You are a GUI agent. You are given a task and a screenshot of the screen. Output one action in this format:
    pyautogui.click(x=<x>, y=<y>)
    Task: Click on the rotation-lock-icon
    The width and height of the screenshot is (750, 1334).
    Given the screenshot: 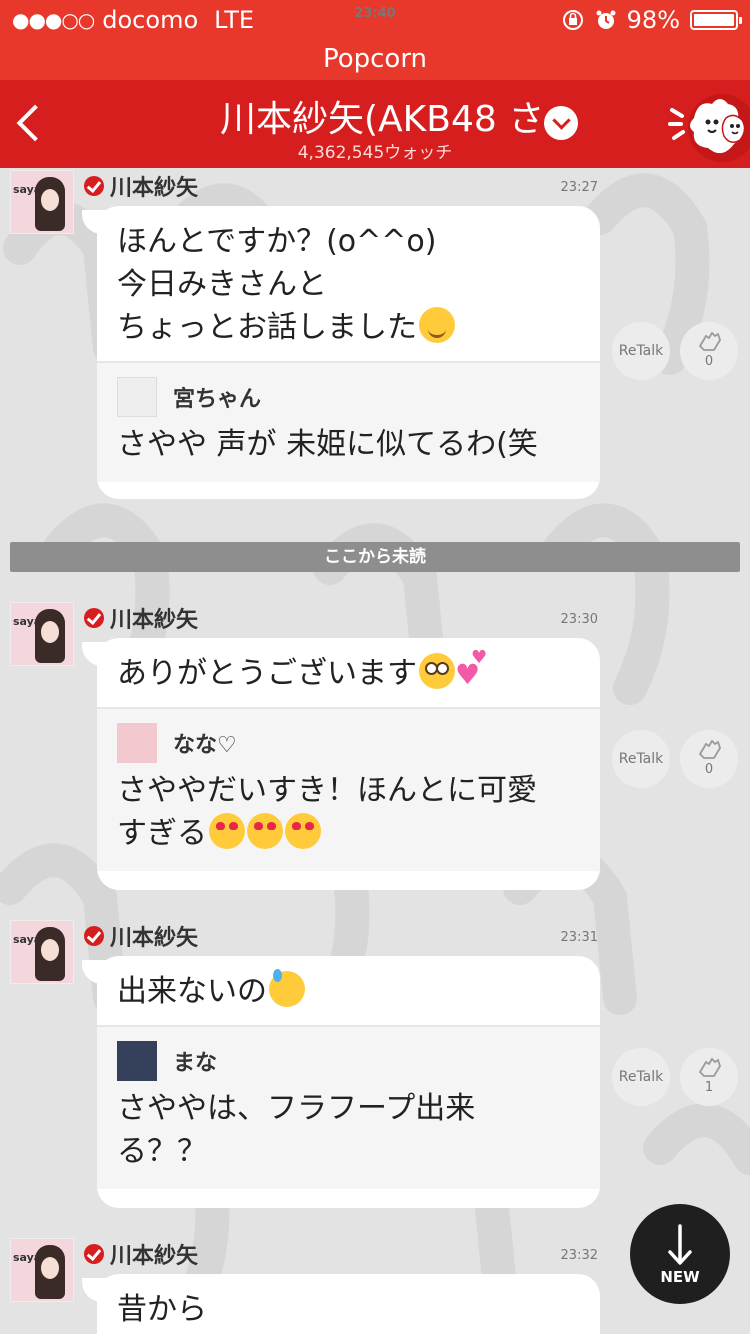 What is the action you would take?
    pyautogui.click(x=572, y=20)
    